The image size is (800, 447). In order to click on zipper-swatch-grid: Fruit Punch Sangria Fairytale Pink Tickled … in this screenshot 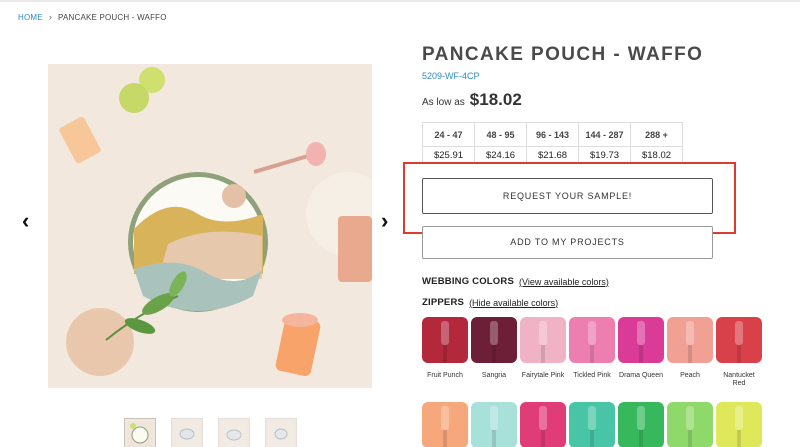, I will do `click(592, 382)`.